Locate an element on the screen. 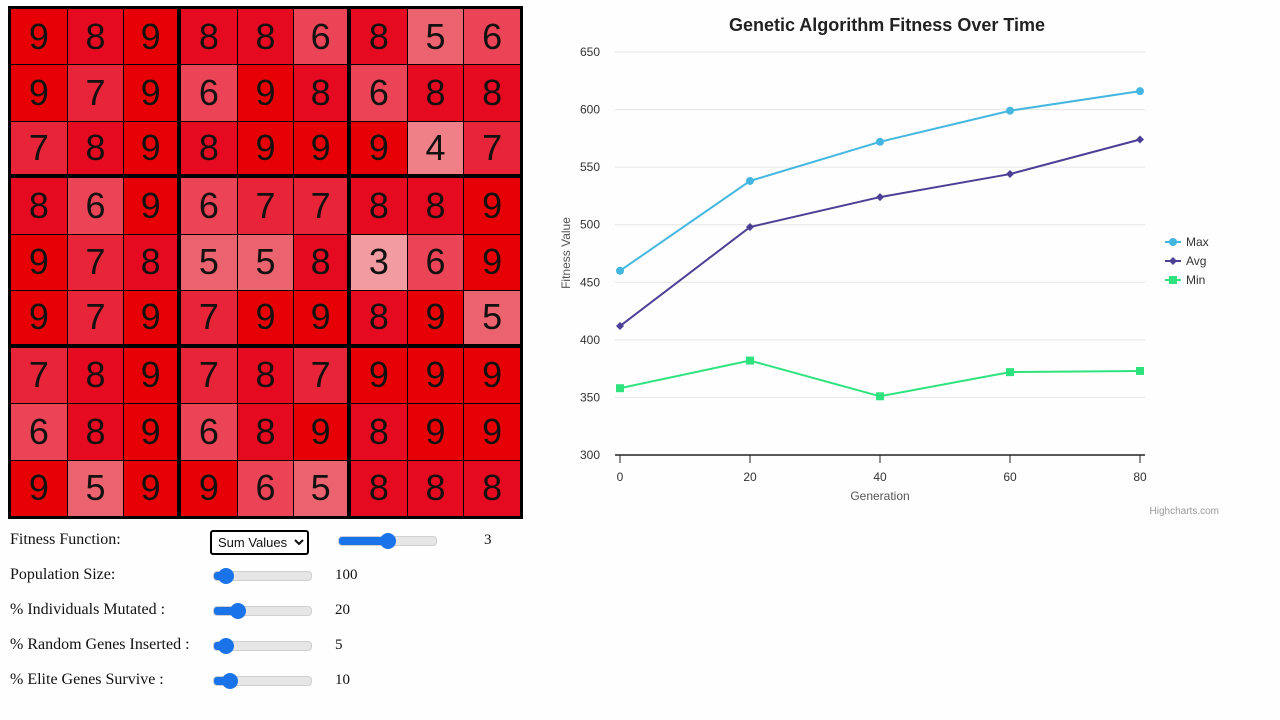 Image resolution: width=1280 pixels, height=720 pixels. highcharts-credits: Highcharts.com is located at coordinates (1184, 511).